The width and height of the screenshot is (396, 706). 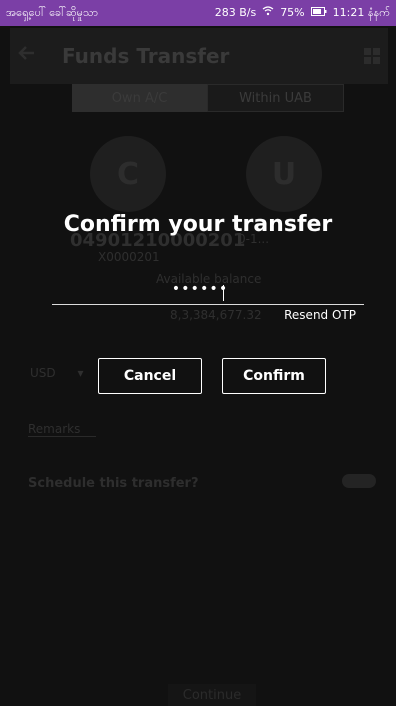 What do you see at coordinates (139, 98) in the screenshot?
I see `tab-own-account: Own A/C` at bounding box center [139, 98].